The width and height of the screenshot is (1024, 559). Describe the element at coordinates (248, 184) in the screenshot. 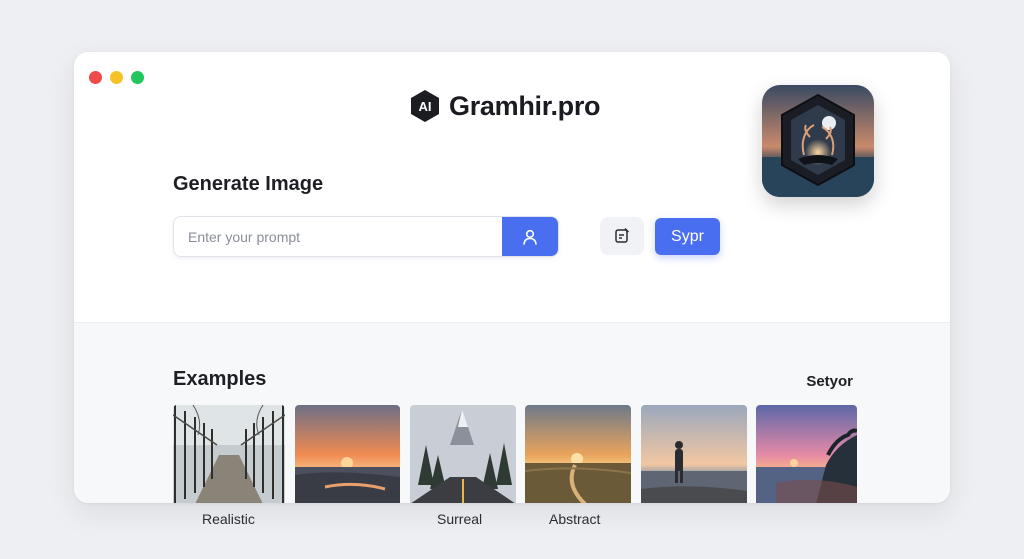

I see `generate-title: Generate Image` at that location.